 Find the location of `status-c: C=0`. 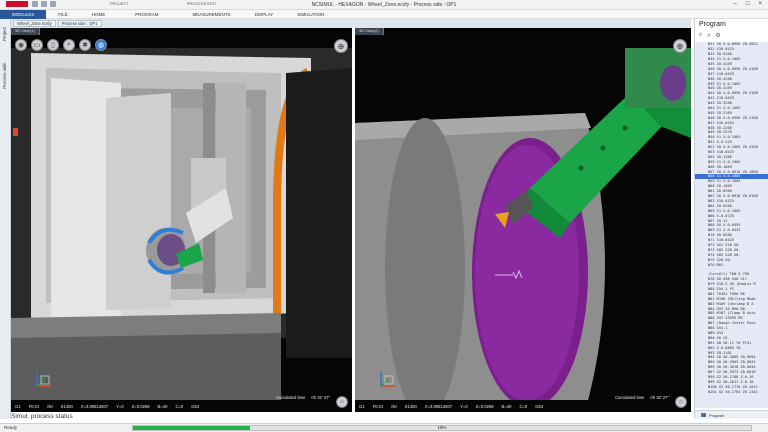

status-c: C=0 is located at coordinates (179, 406).